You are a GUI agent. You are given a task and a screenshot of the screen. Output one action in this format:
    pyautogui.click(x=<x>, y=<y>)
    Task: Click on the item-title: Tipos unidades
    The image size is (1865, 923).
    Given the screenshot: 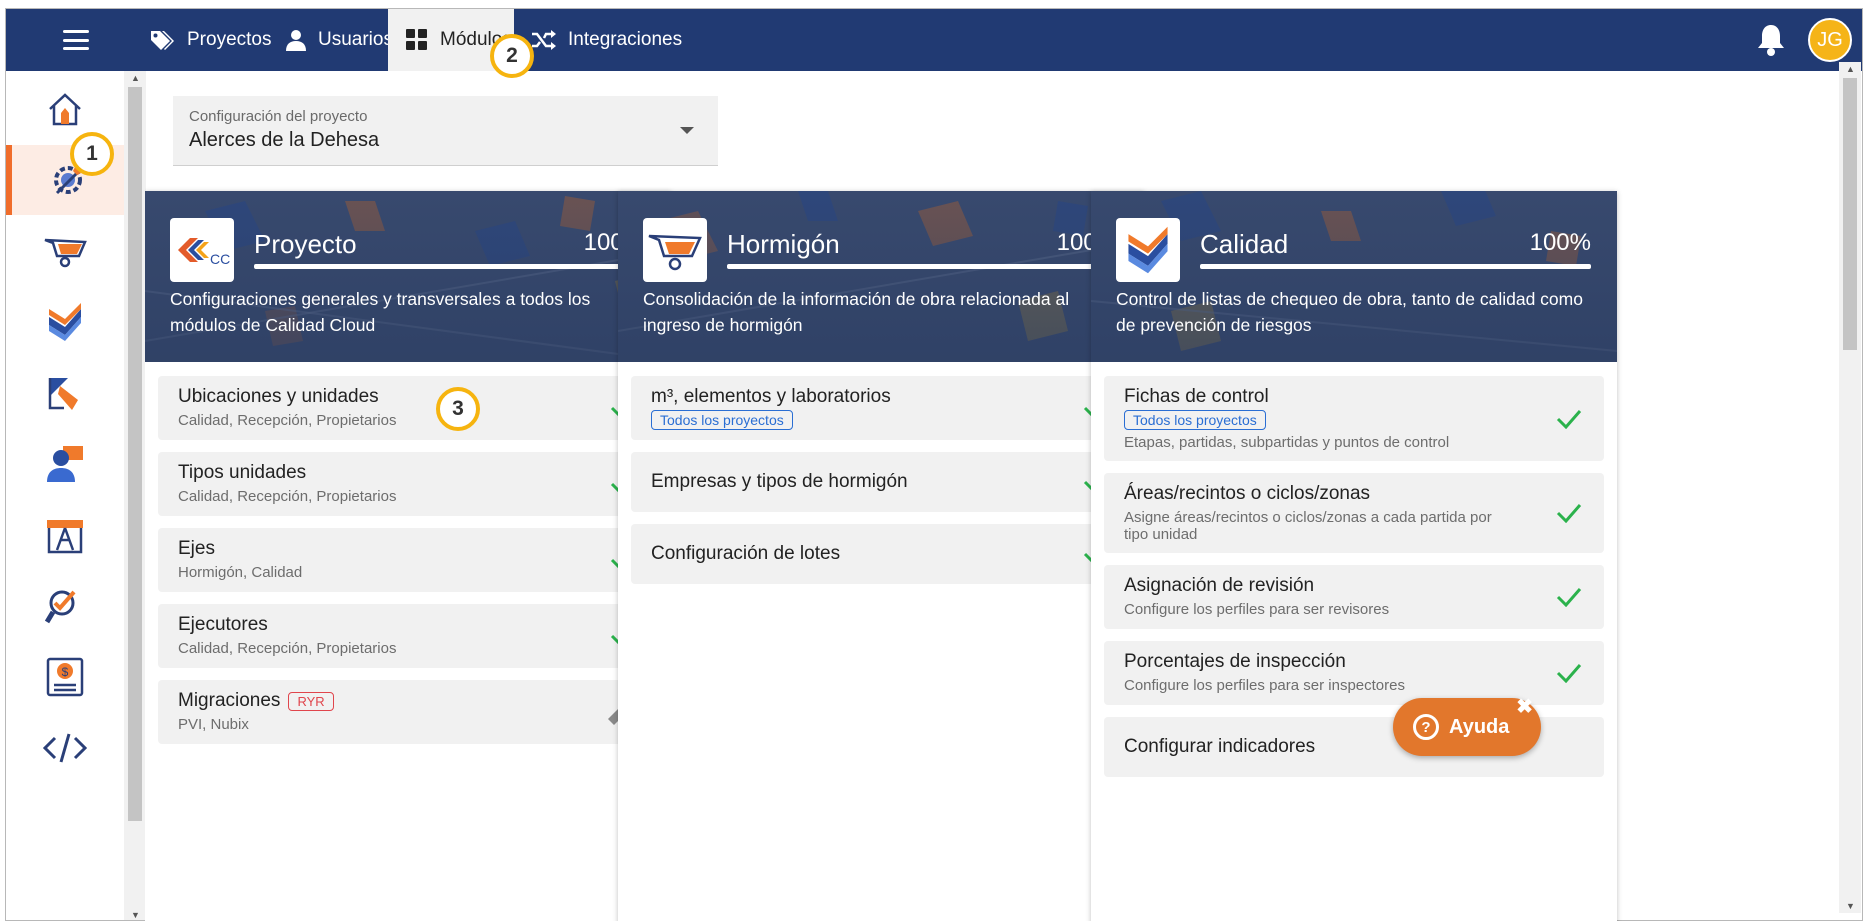 What is the action you would take?
    pyautogui.click(x=242, y=472)
    